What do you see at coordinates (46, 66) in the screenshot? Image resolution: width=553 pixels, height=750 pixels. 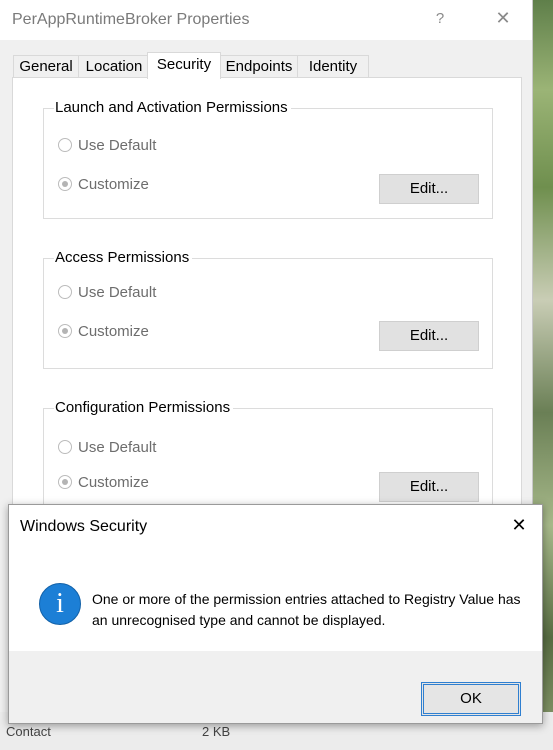 I see `tab-general: General` at bounding box center [46, 66].